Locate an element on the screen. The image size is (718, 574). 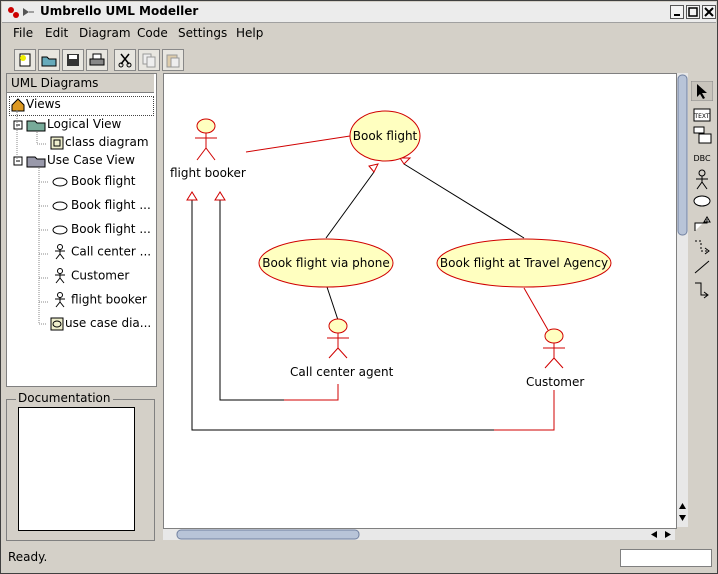
menu-diagram: Diagram is located at coordinates (105, 33).